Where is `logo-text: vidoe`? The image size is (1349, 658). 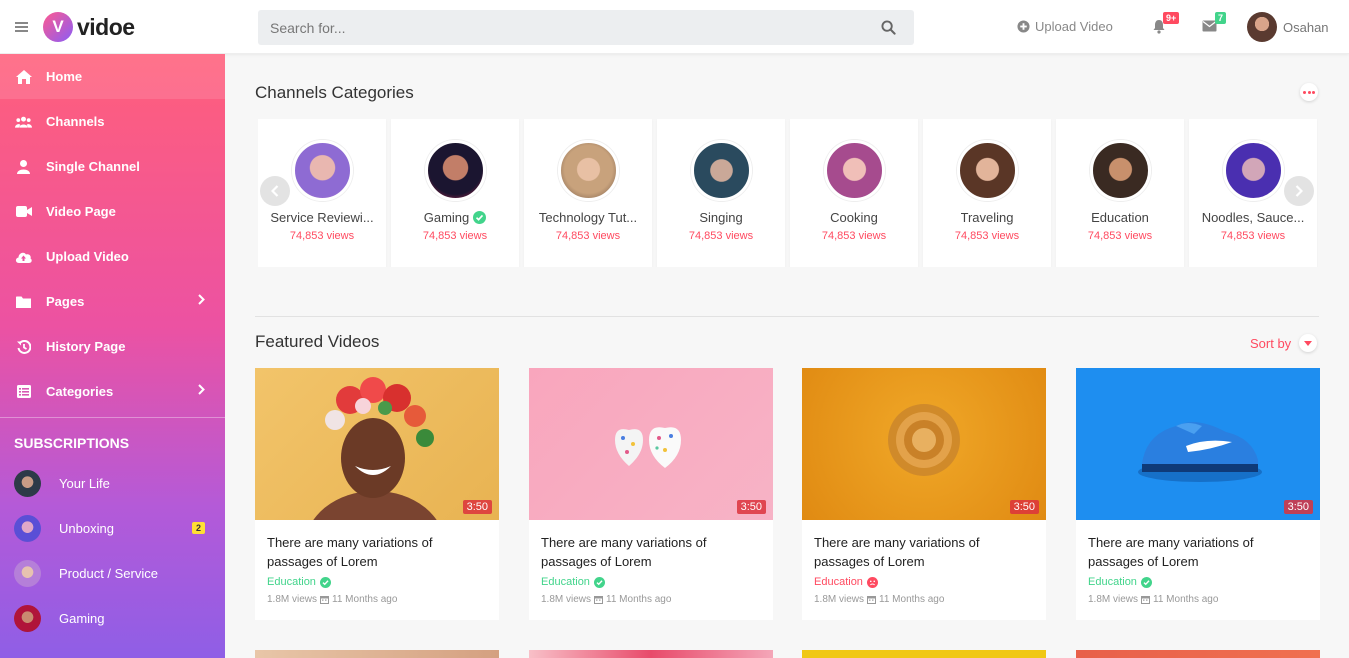 logo-text: vidoe is located at coordinates (106, 26).